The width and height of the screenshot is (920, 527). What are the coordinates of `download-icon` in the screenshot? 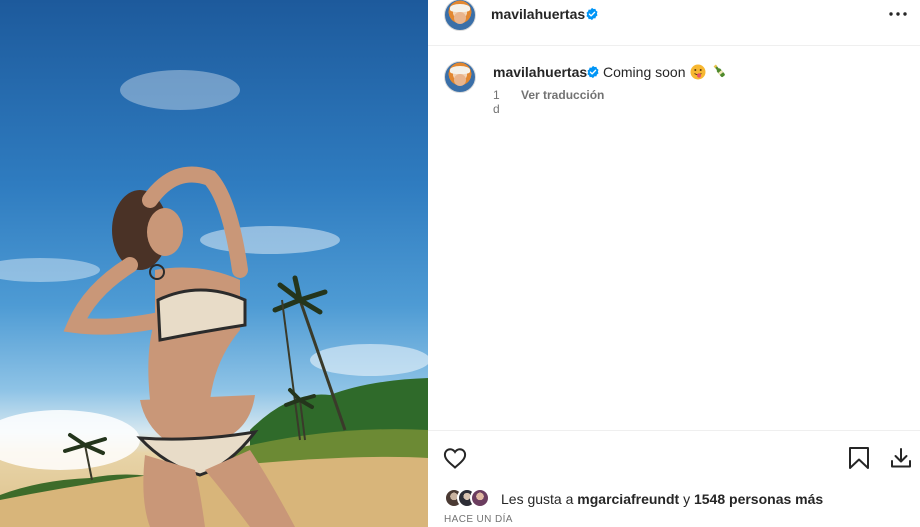 It's located at (901, 458).